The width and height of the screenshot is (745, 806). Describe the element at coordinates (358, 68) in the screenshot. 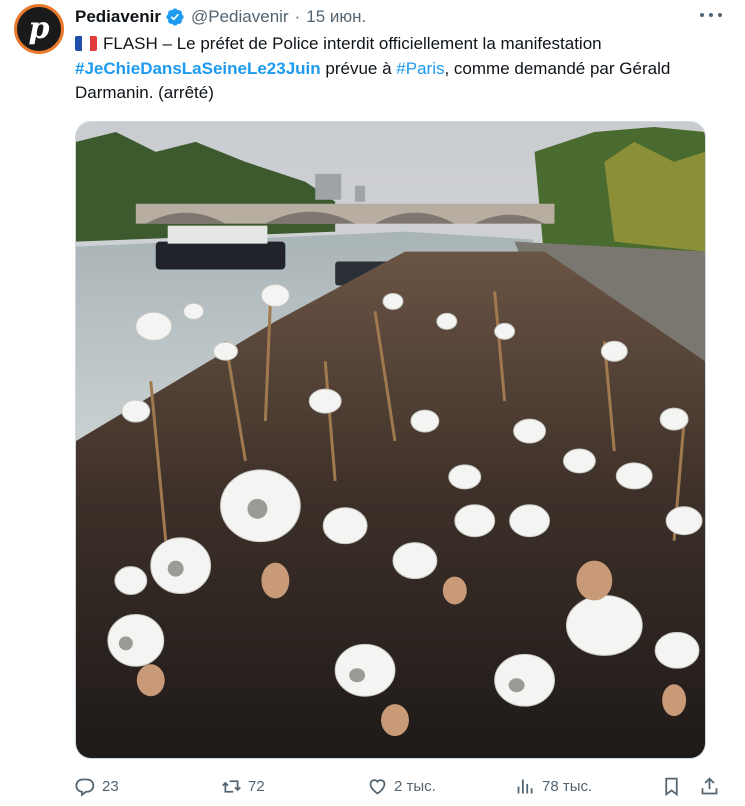

I see `tweet-text-mid: prévue à` at that location.